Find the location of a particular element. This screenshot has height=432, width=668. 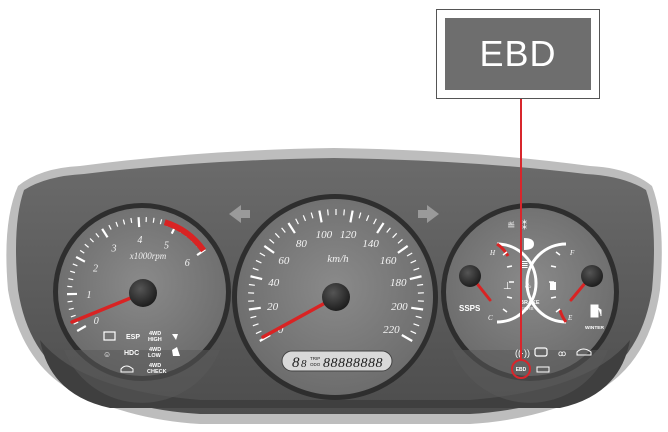

speed-number-200: 200 is located at coordinates (399, 307).